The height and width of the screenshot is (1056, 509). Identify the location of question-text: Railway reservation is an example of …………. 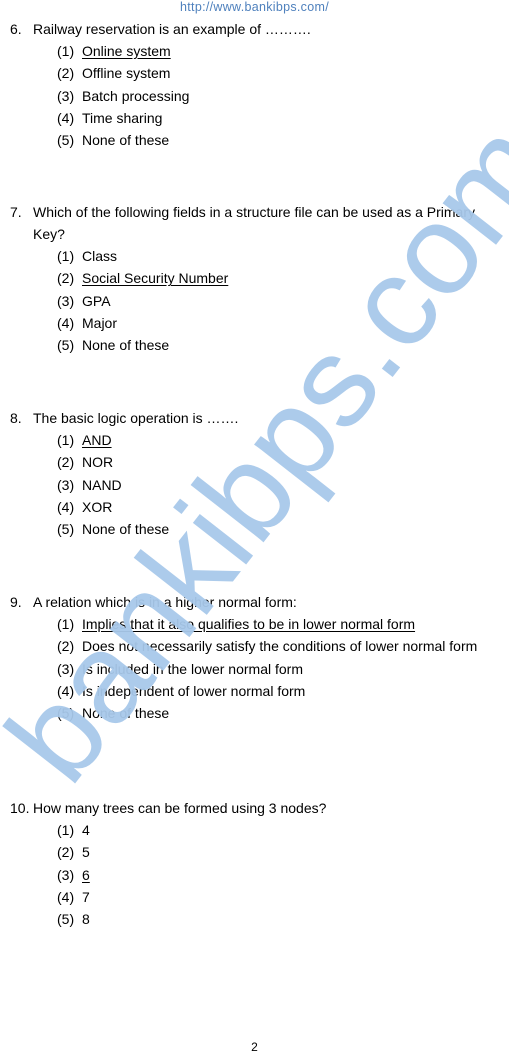
(172, 29).